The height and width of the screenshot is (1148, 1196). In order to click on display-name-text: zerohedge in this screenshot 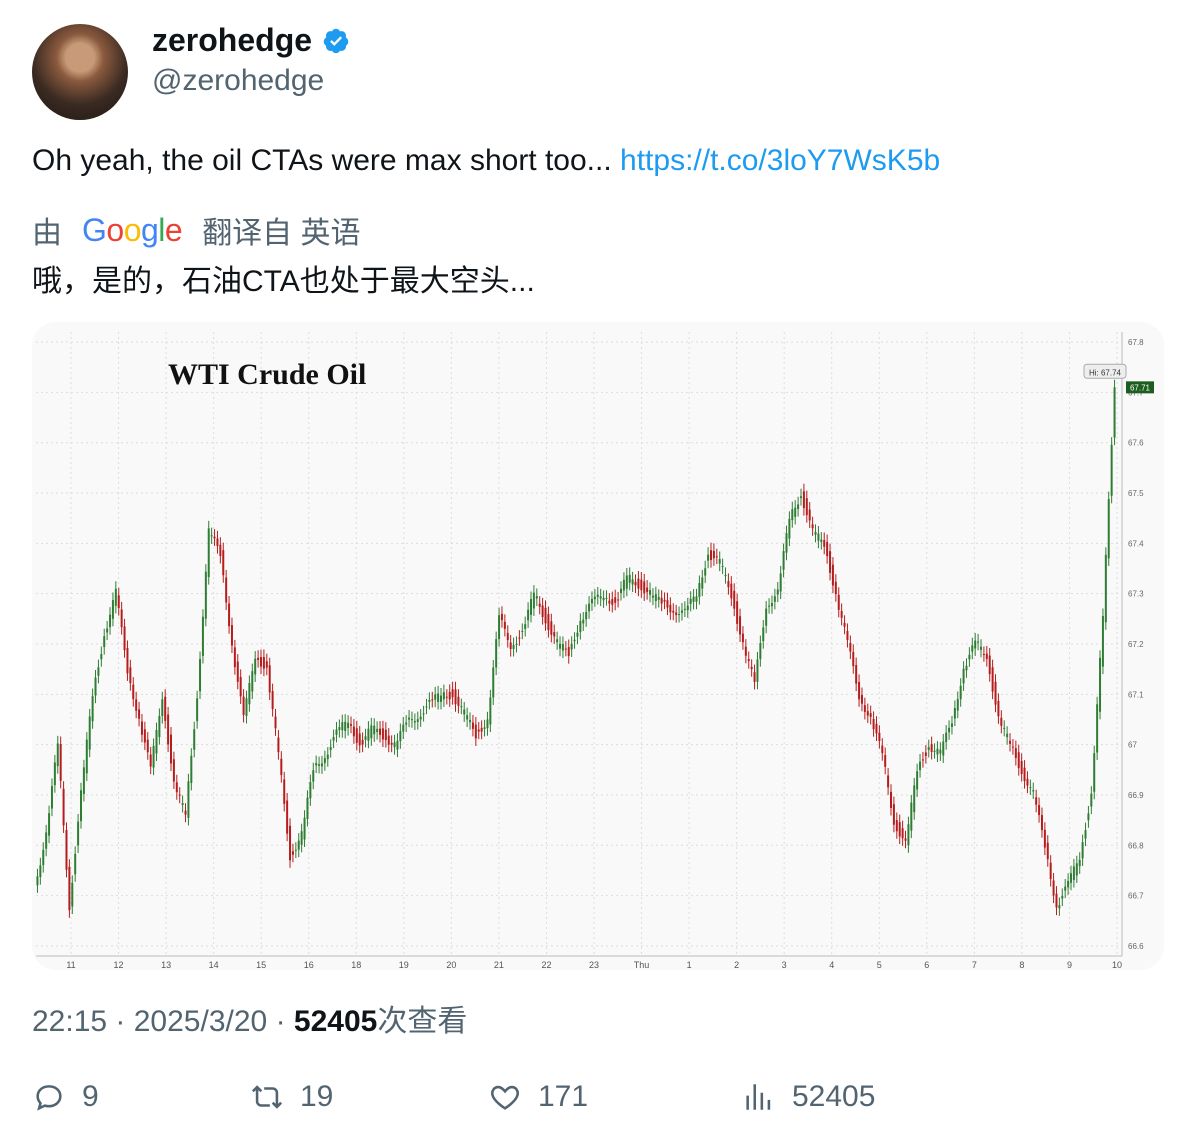, I will do `click(232, 40)`.